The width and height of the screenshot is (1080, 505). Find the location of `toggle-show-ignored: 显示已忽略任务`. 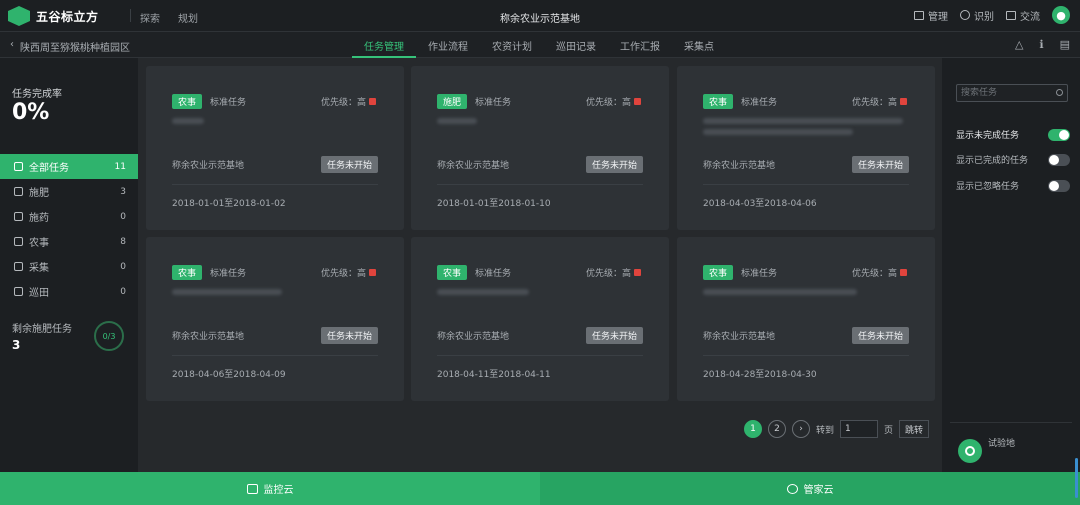

toggle-show-ignored: 显示已忽略任务 is located at coordinates (1013, 185).